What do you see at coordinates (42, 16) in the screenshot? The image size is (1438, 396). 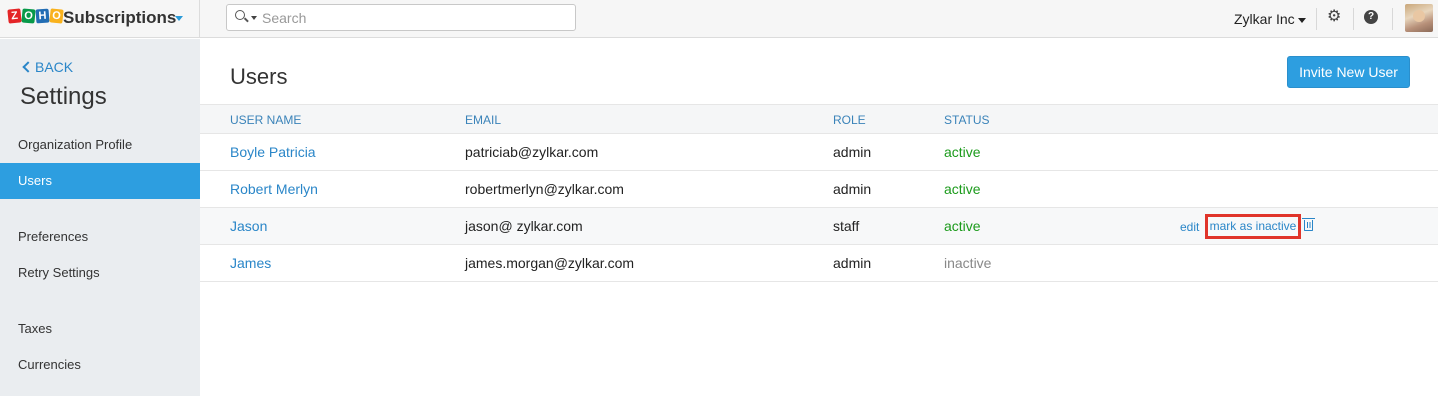 I see `logo-letter-h: H` at bounding box center [42, 16].